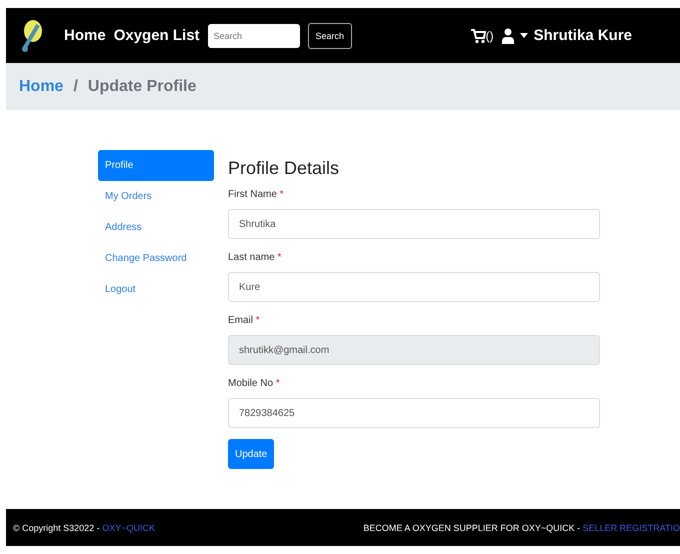 This screenshot has height=554, width=680. I want to click on seller-registration-link: SELLER REGISTRATIO, so click(631, 527).